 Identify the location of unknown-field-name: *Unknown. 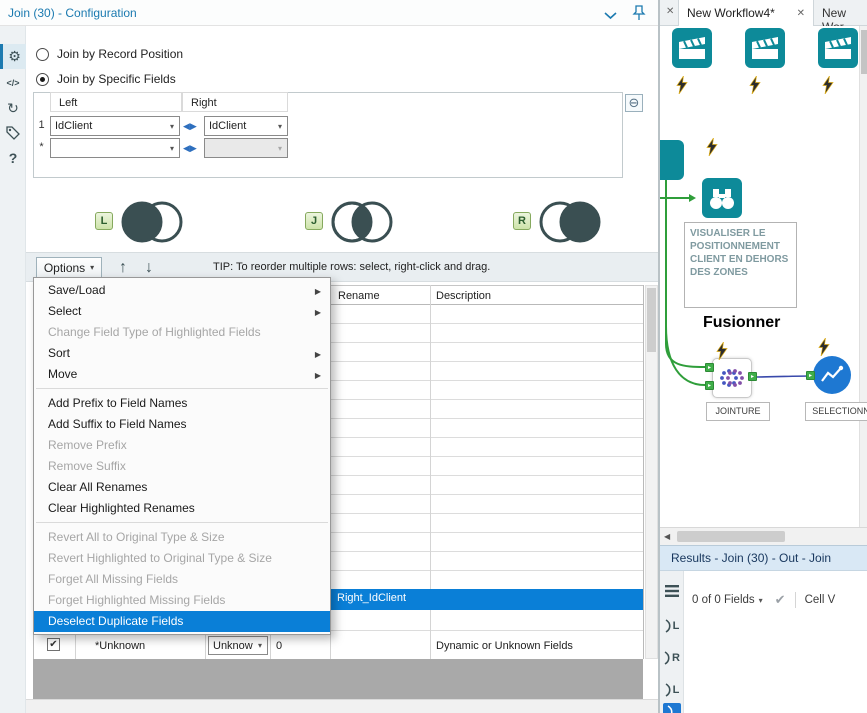
(120, 646).